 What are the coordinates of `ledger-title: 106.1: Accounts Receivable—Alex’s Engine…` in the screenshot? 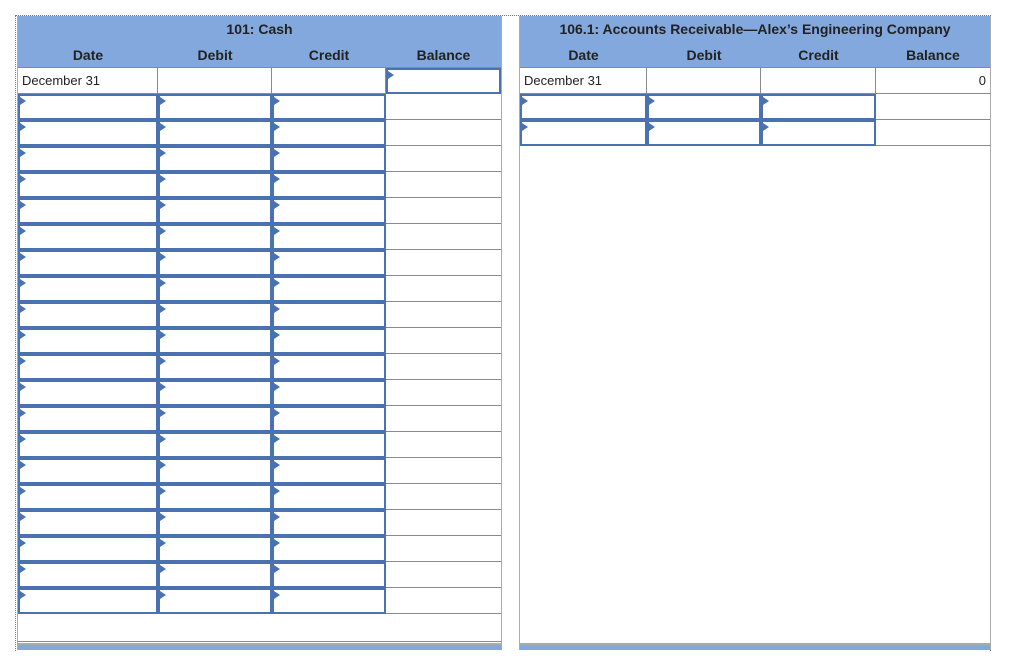 It's located at (755, 29).